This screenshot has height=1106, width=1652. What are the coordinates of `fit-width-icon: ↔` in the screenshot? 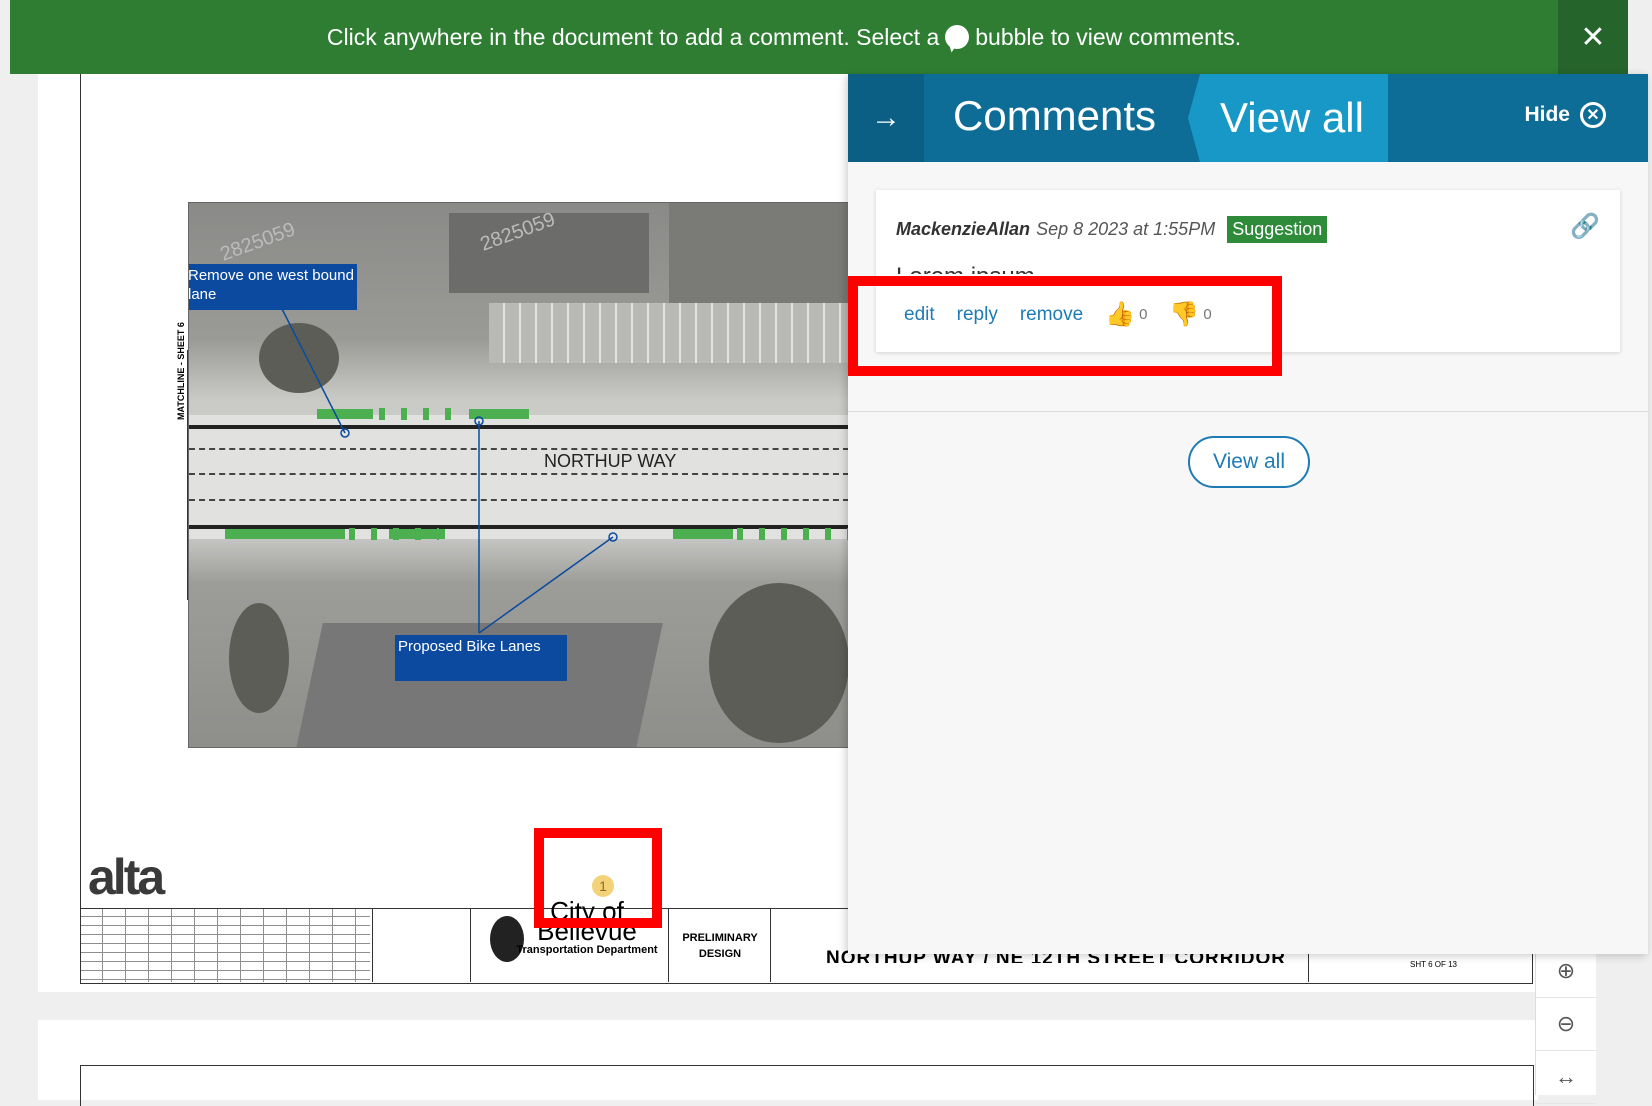 It's located at (1566, 1077).